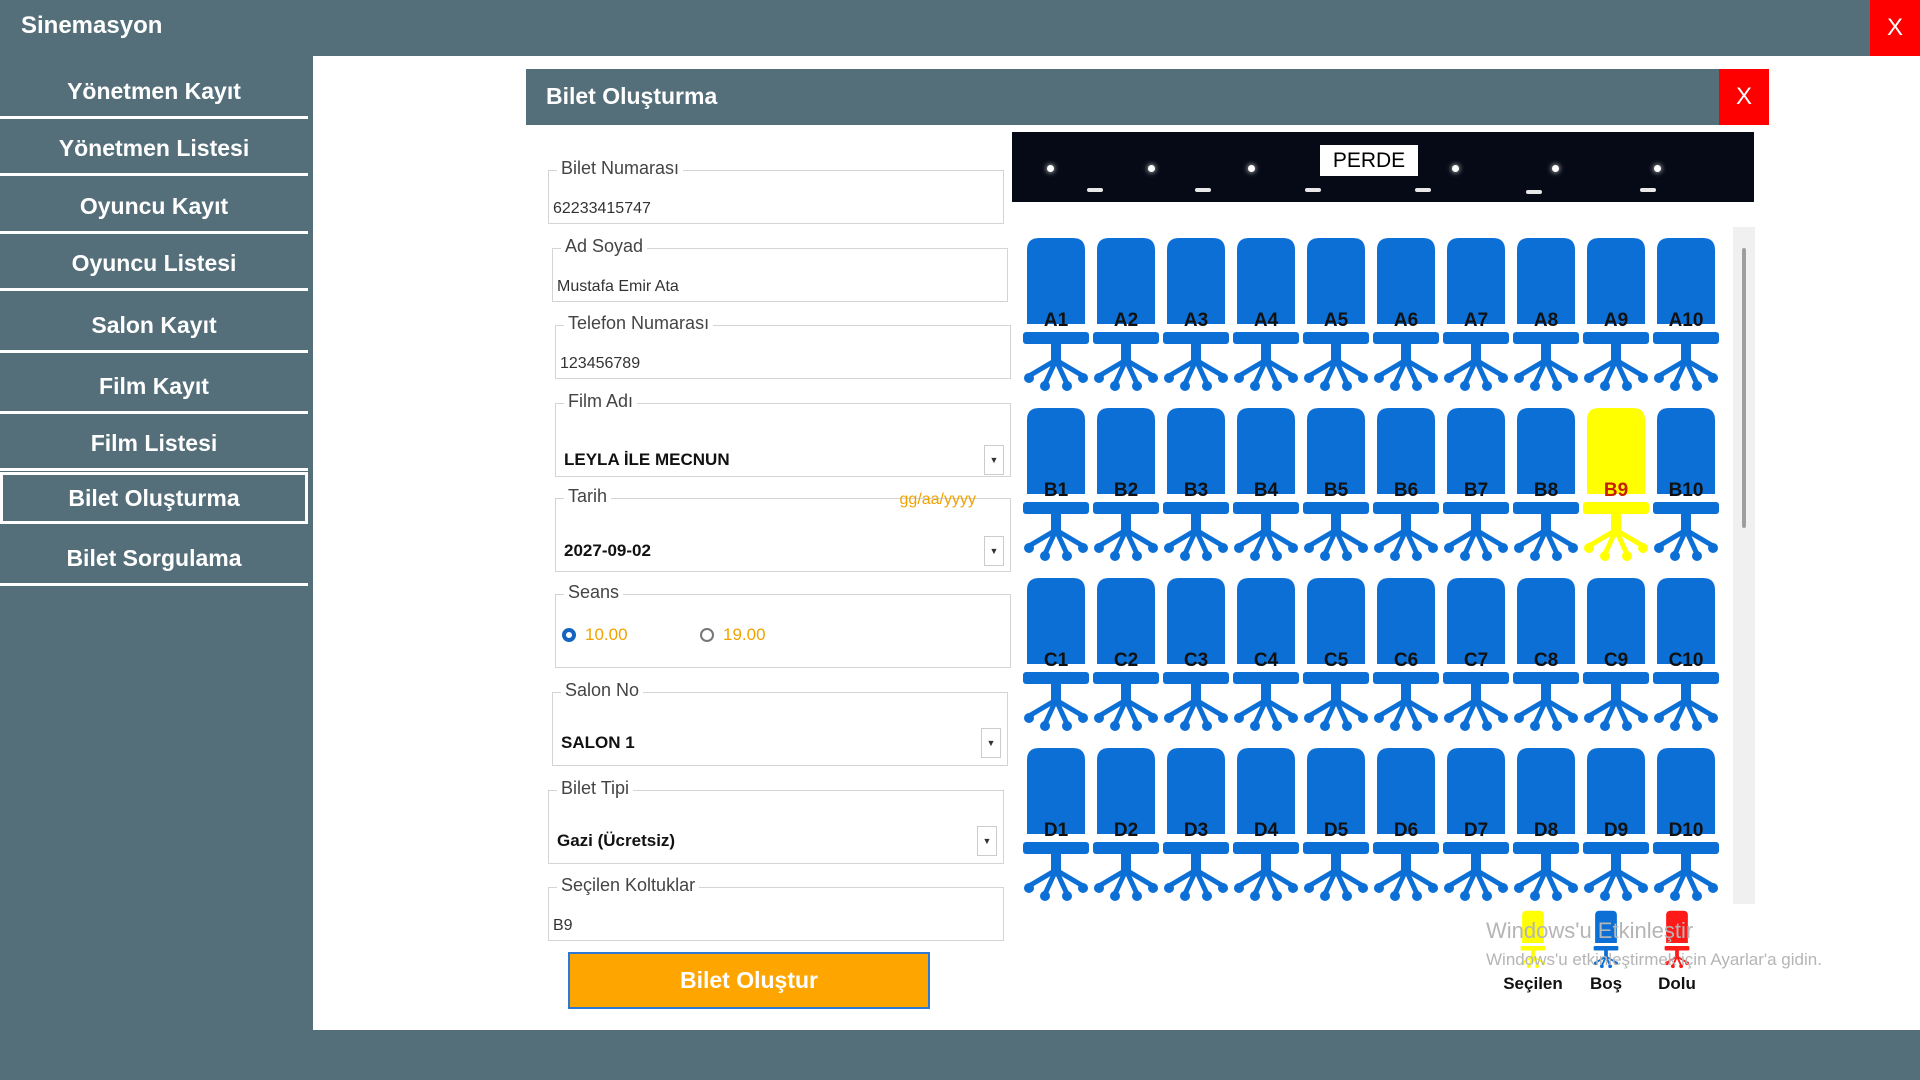  Describe the element at coordinates (1616, 826) in the screenshot. I see `seat-d9: D9` at that location.